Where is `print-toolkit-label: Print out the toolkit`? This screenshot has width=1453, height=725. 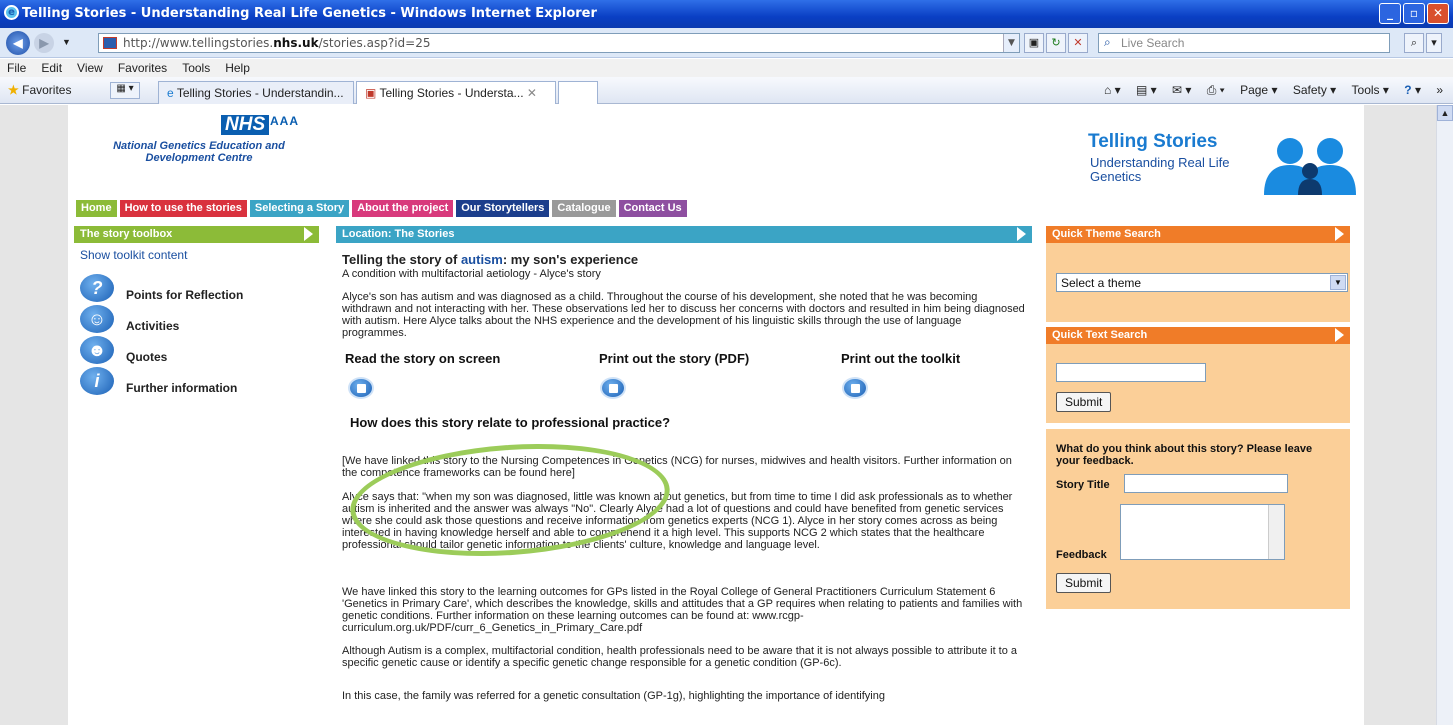
print-toolkit-label: Print out the toolkit is located at coordinates (900, 358).